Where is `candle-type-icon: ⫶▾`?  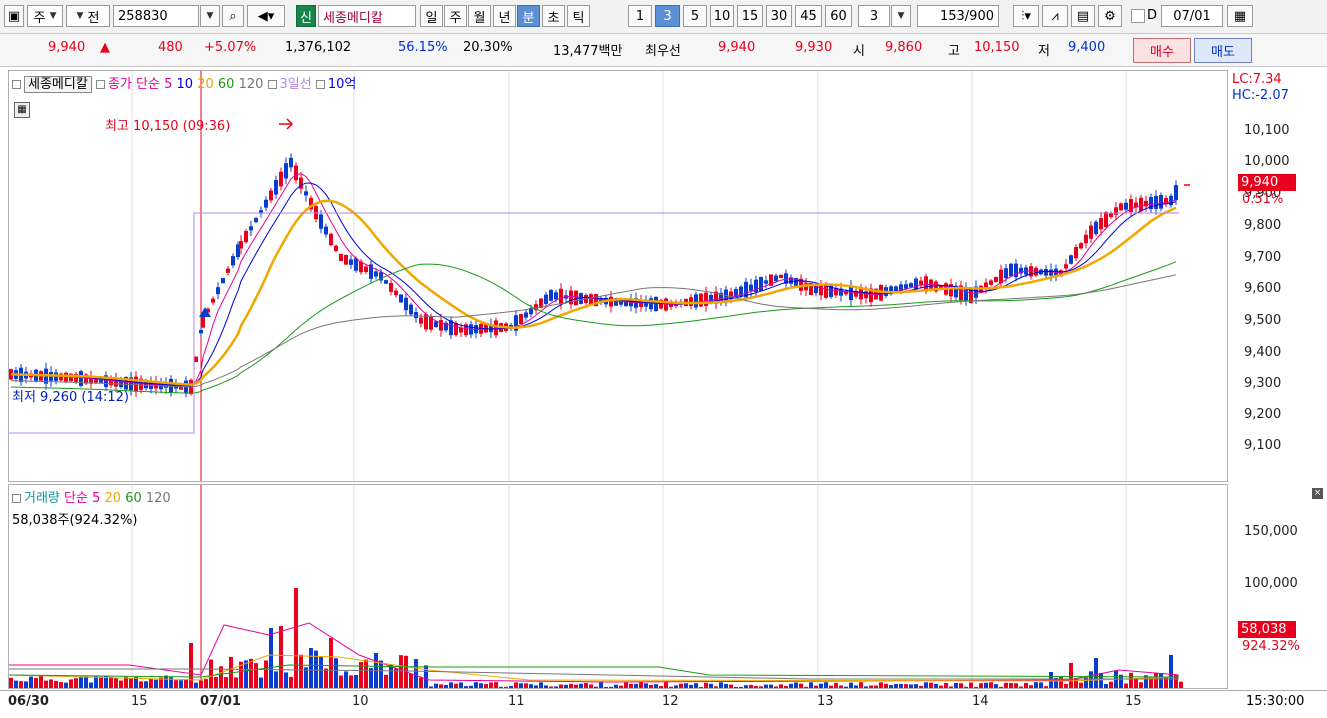
candle-type-icon: ⫶▾ is located at coordinates (1026, 16).